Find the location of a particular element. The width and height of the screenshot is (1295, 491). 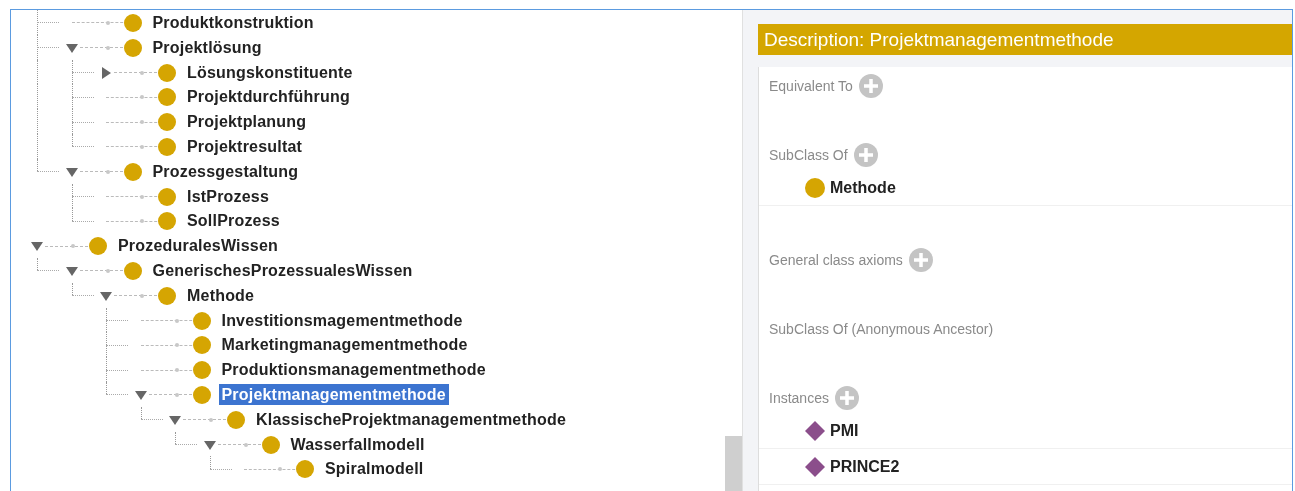

tree-item: KlassischeProjektmanagementmethode is located at coordinates (411, 419).